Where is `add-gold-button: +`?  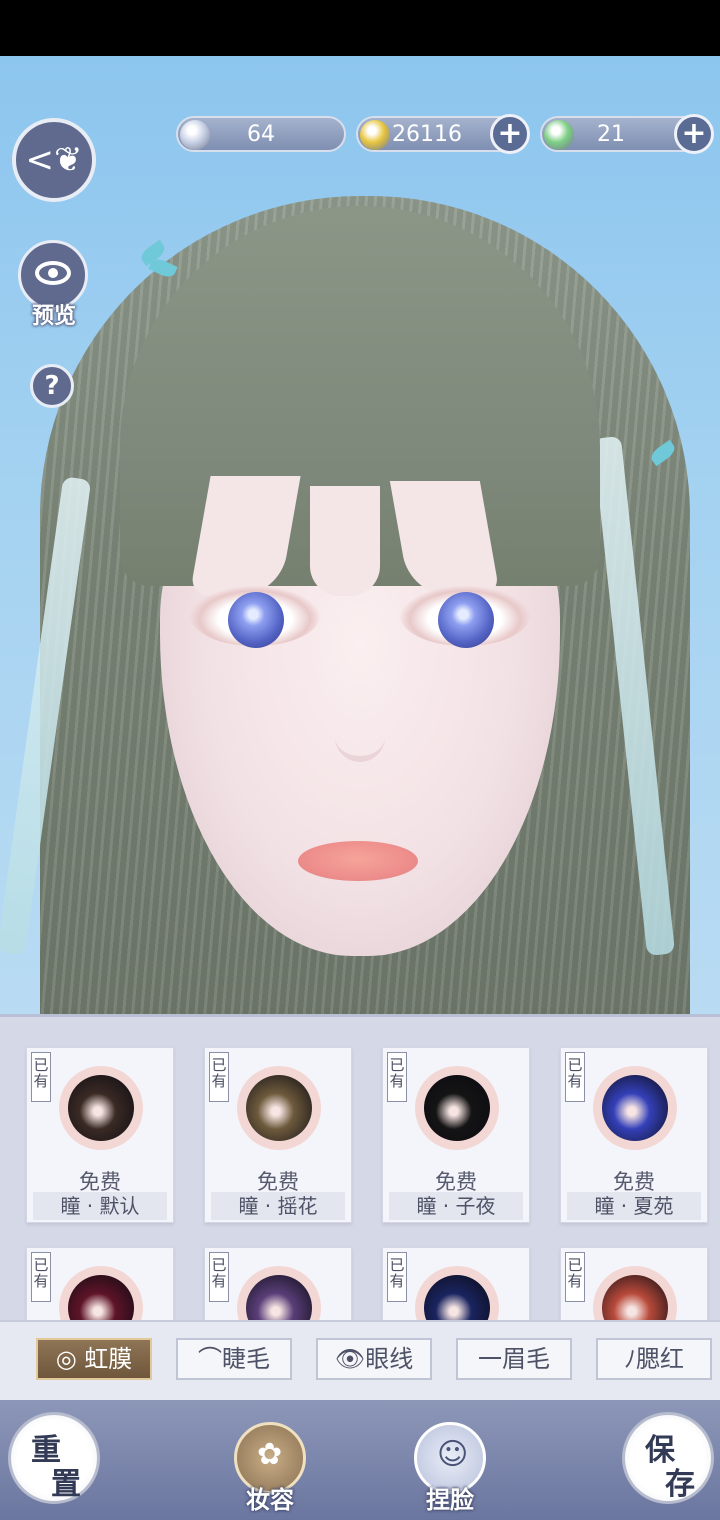 add-gold-button: + is located at coordinates (510, 134).